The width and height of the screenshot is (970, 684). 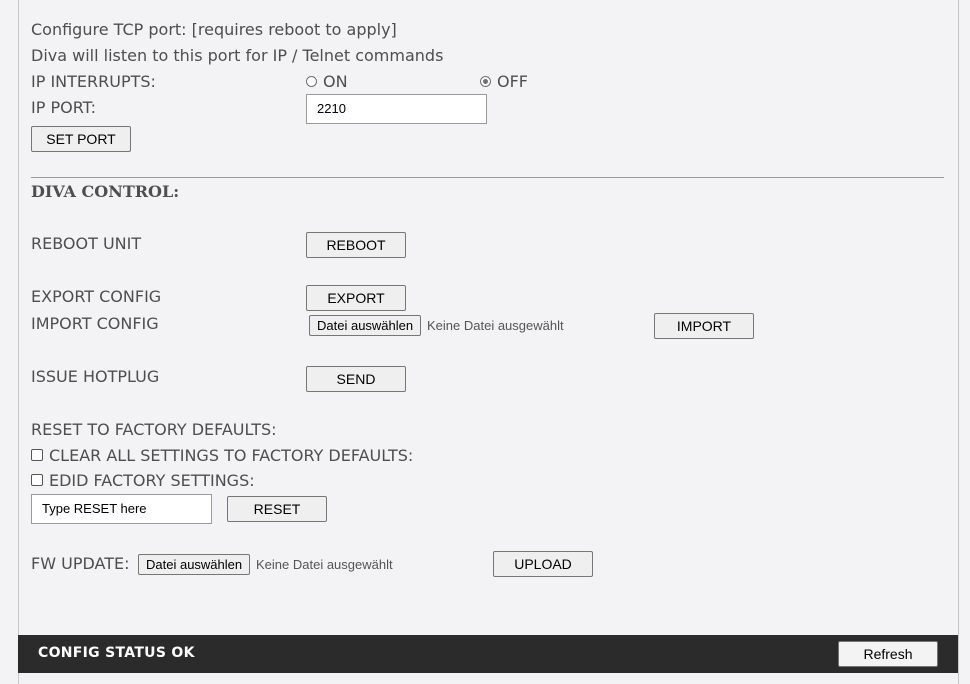 I want to click on clear-all-settings-option: CLEAR ALL SETTINGS TO FACTORY DEFAULTS:, so click(x=222, y=456).